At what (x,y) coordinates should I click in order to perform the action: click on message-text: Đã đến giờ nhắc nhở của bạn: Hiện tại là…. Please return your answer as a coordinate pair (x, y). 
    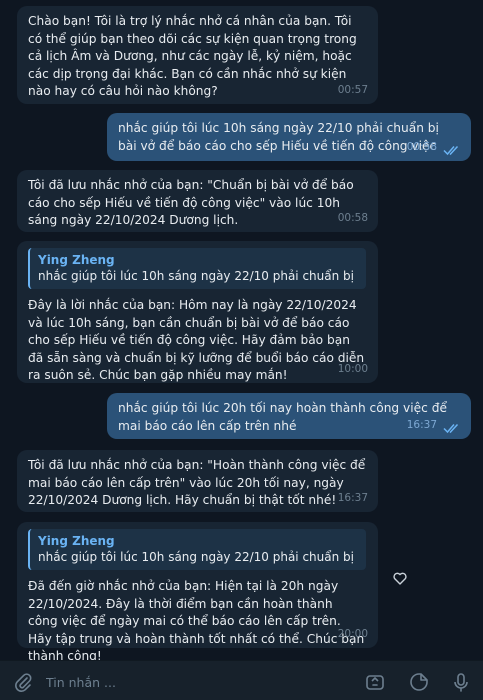
    Looking at the image, I should click on (196, 619).